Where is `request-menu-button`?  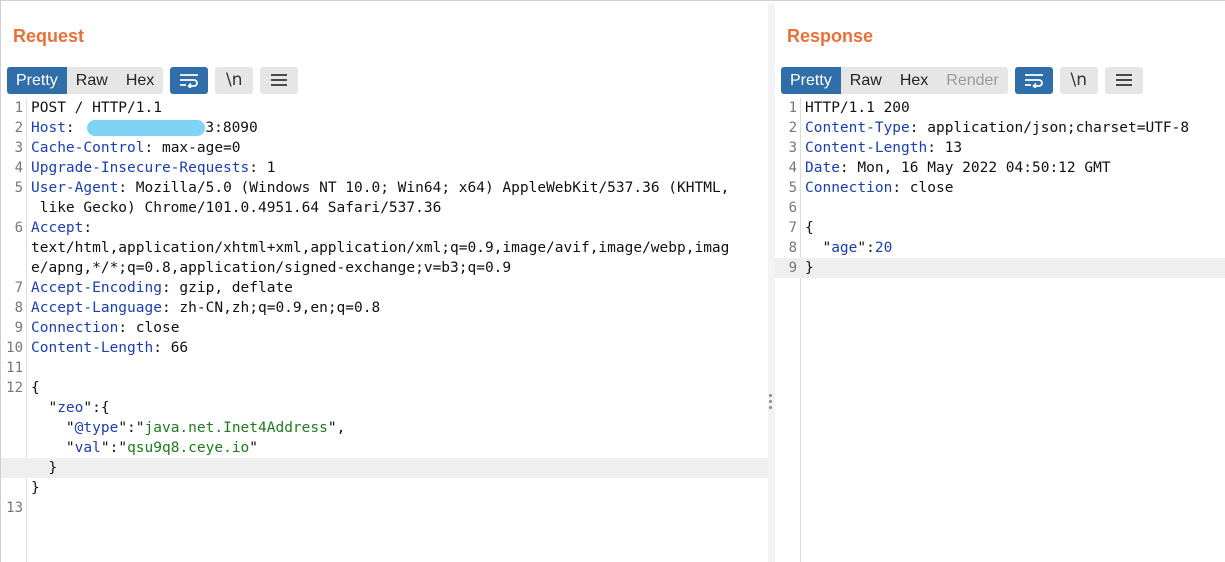 request-menu-button is located at coordinates (279, 80).